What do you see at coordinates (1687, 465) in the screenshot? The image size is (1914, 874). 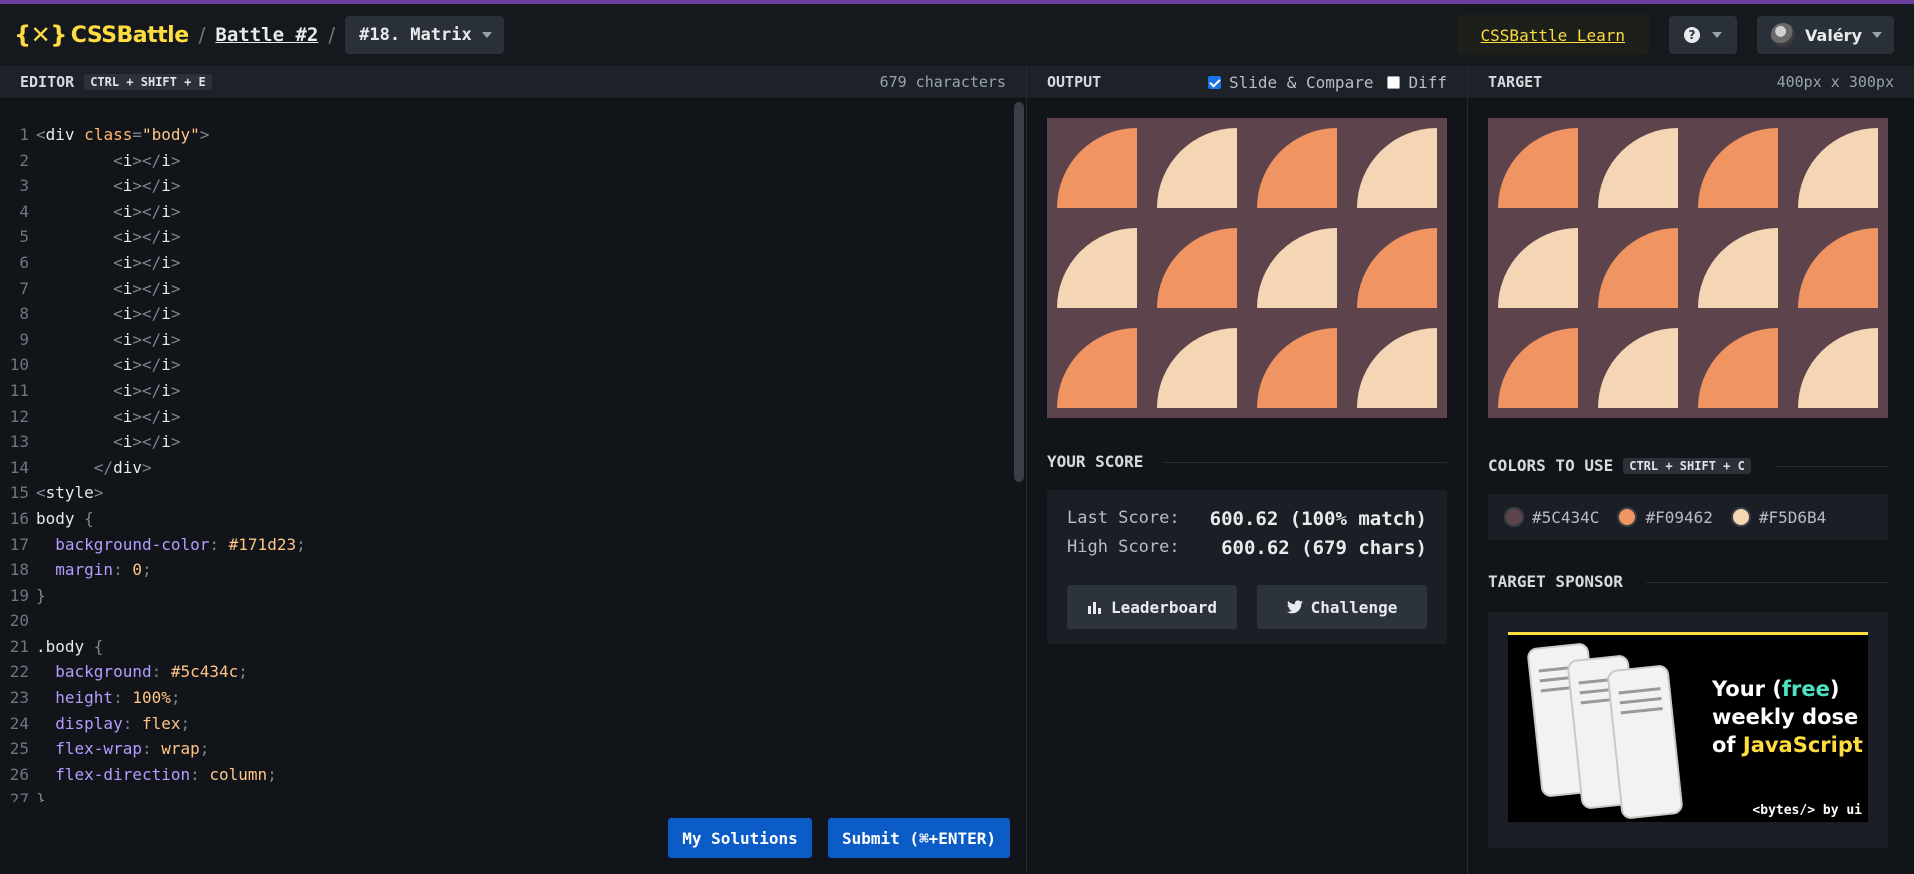 I see `colors-shortcut: CTRL + SHIFT + C` at bounding box center [1687, 465].